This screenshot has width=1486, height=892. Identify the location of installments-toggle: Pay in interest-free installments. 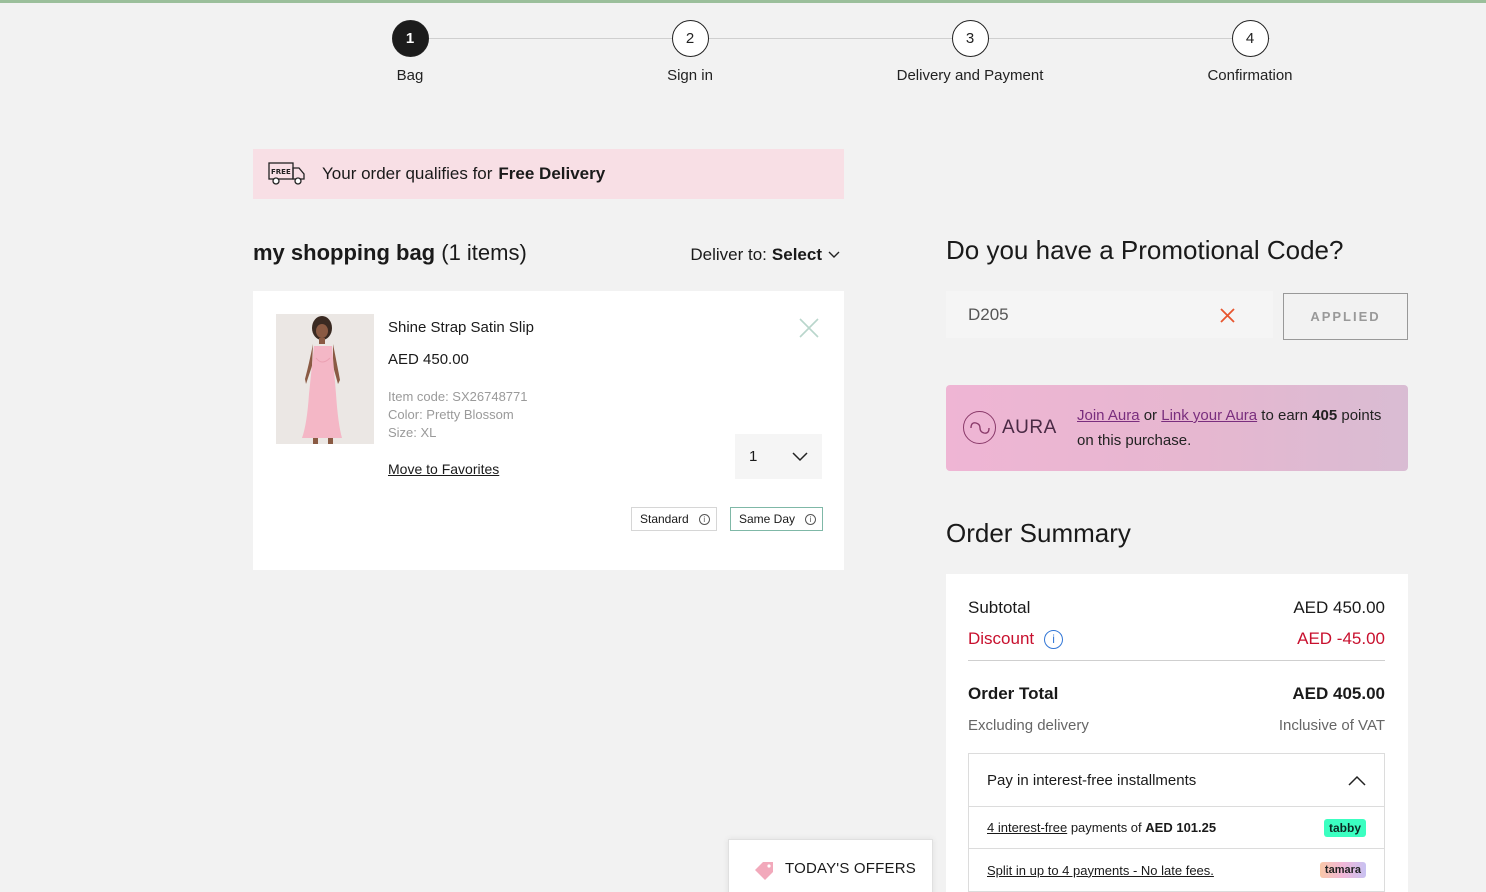
(1176, 780).